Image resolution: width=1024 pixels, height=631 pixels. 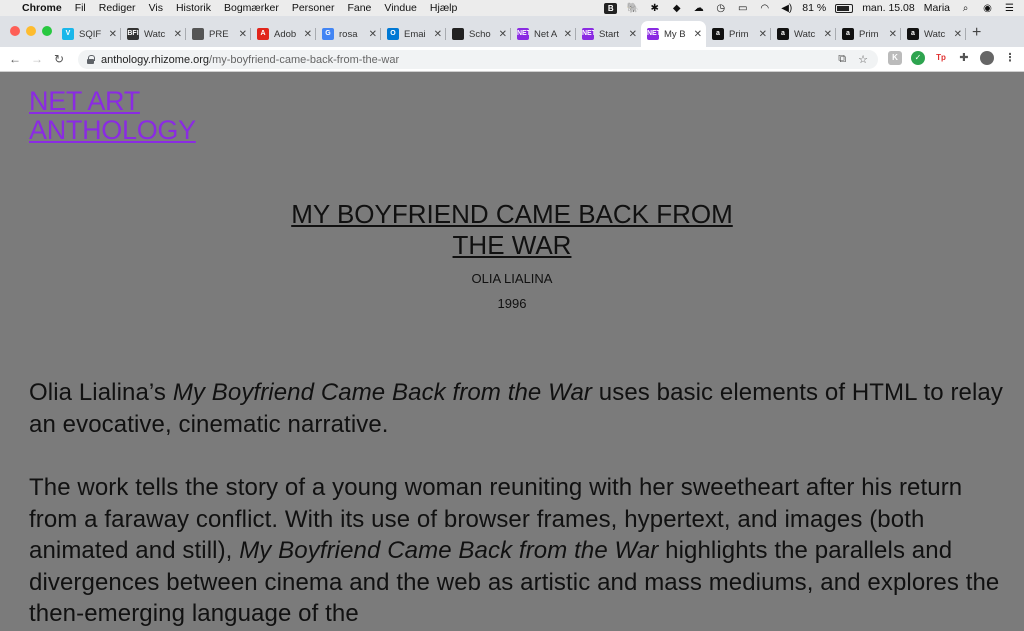 I want to click on time-machine-icon: ◷, so click(x=720, y=8).